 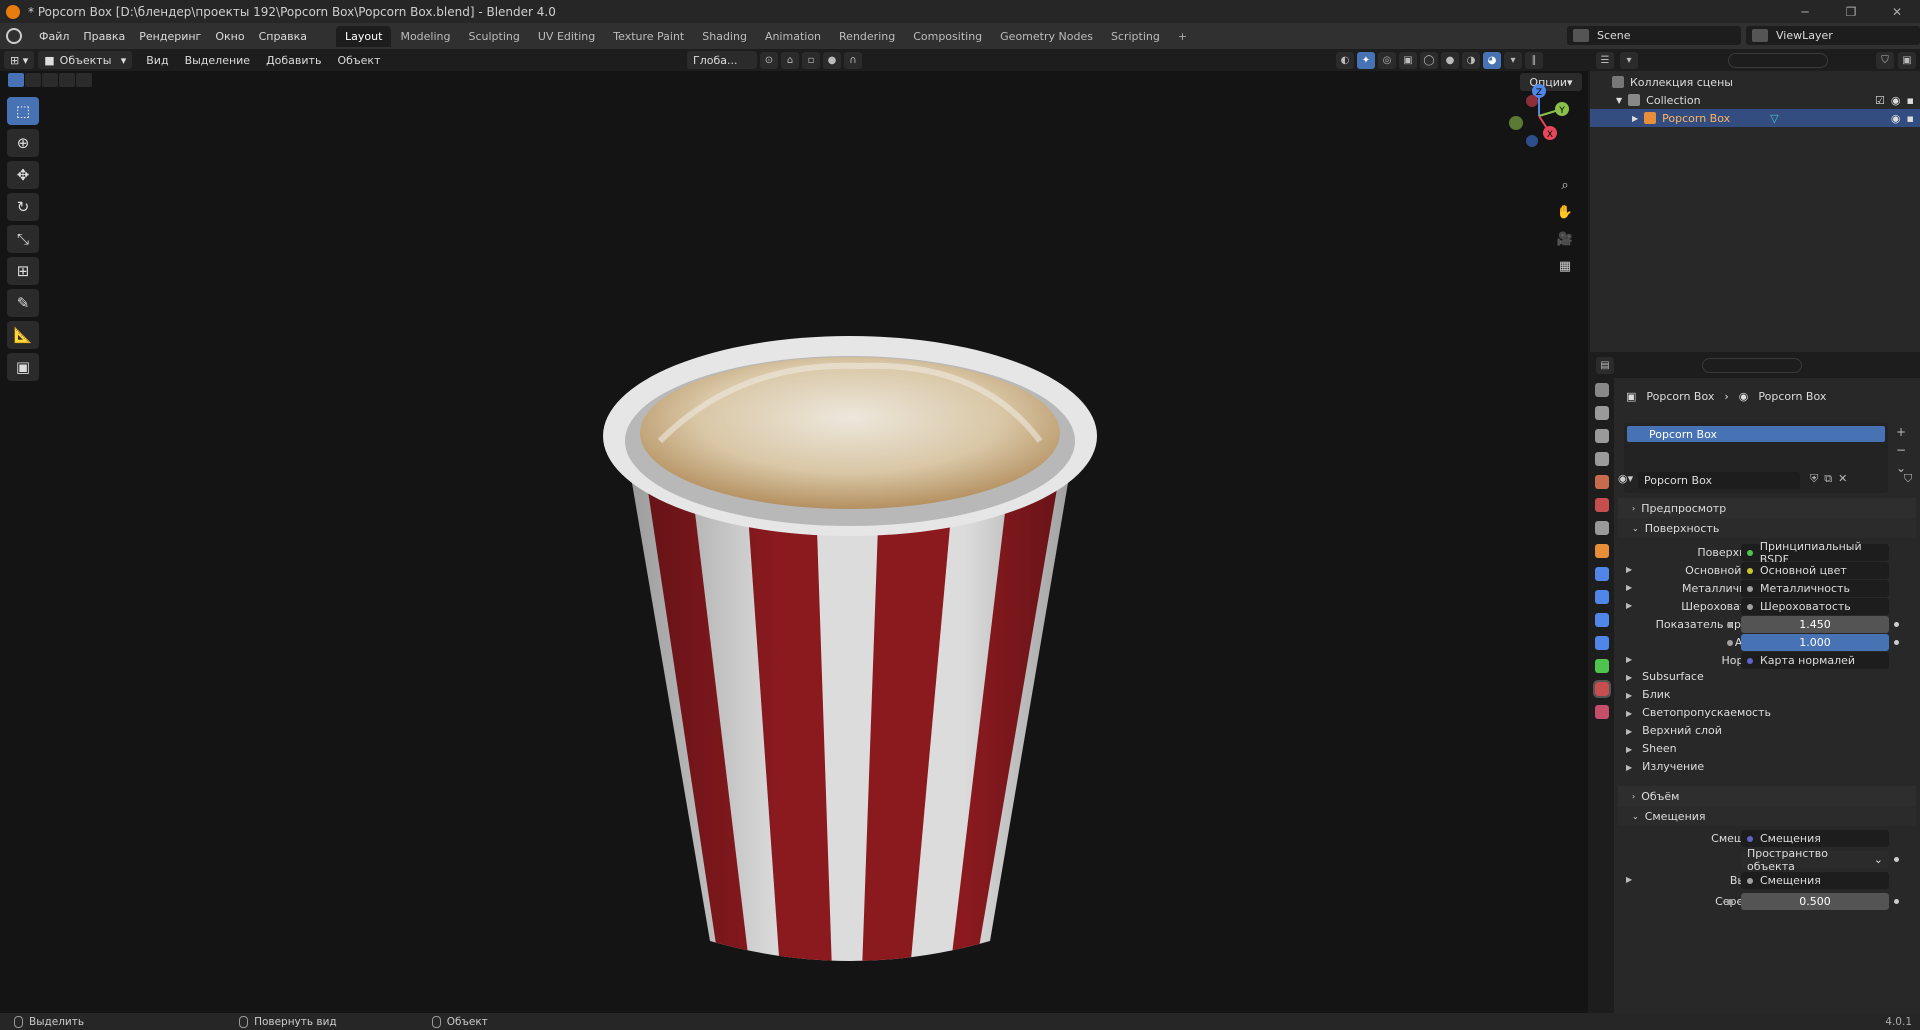 What do you see at coordinates (793, 36) in the screenshot?
I see `tab-animation: Animation` at bounding box center [793, 36].